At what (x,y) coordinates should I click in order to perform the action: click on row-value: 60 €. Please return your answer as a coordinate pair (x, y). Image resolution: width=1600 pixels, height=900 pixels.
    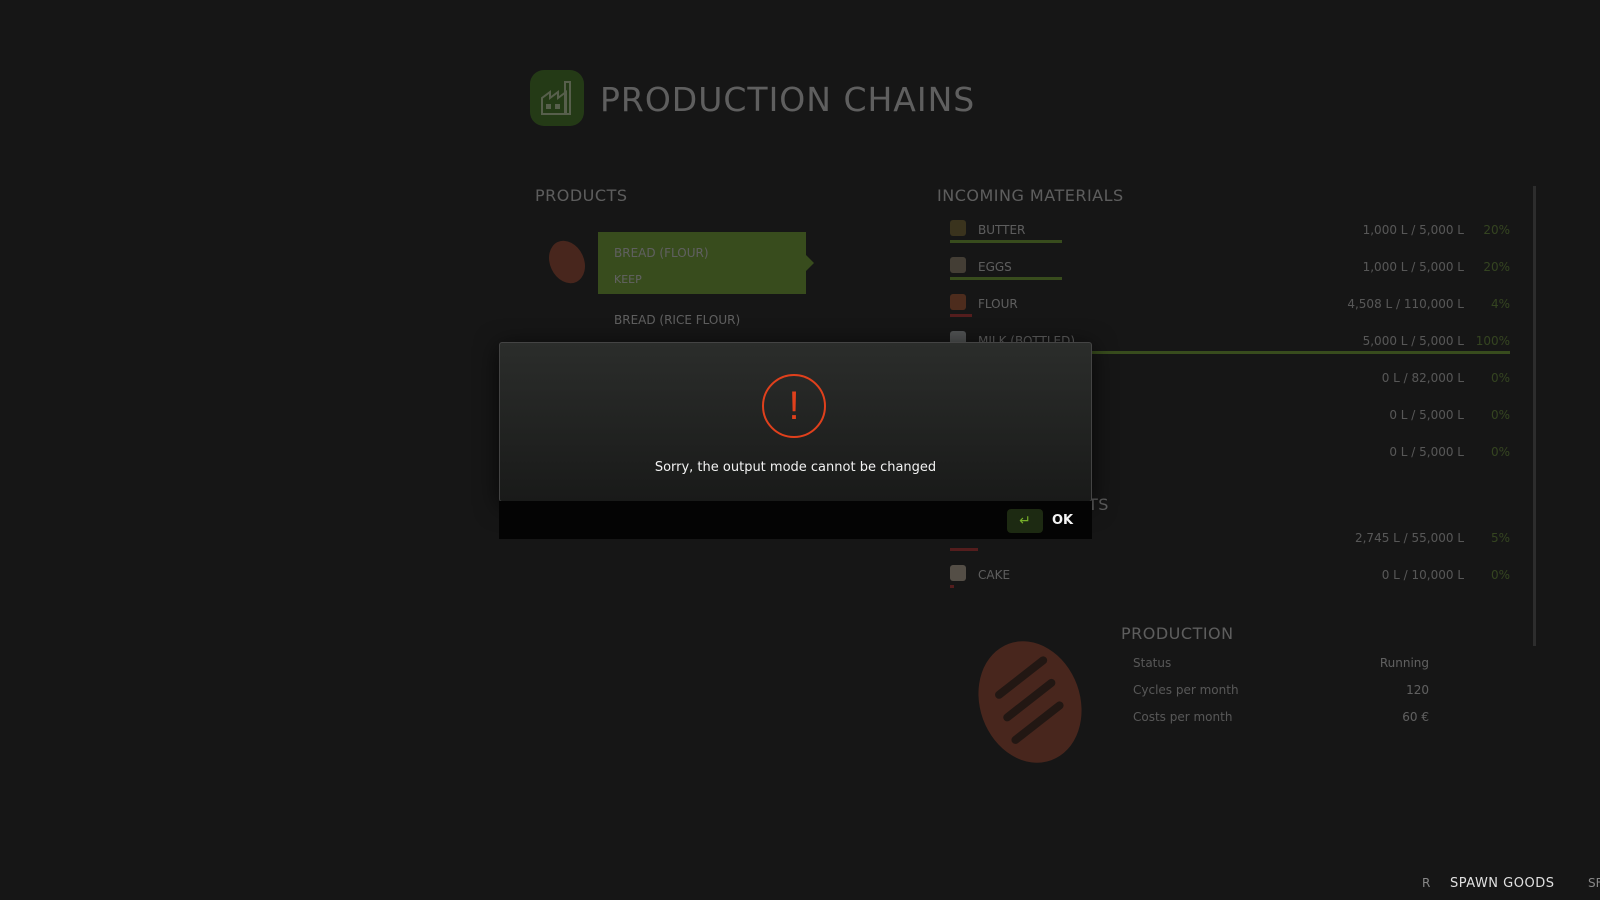
    Looking at the image, I should click on (1415, 717).